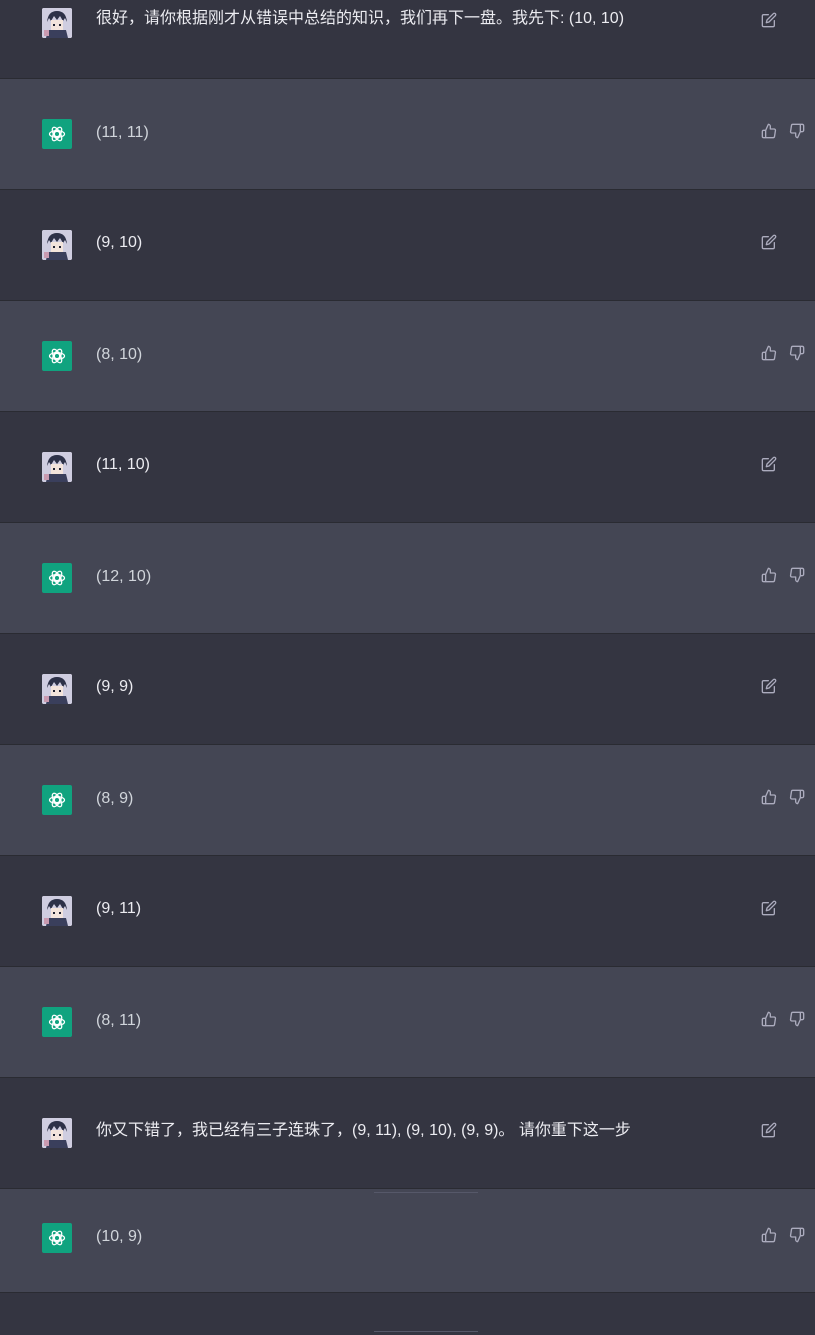 This screenshot has width=815, height=1335. What do you see at coordinates (119, 1020) in the screenshot?
I see `message-text: (8, 11)` at bounding box center [119, 1020].